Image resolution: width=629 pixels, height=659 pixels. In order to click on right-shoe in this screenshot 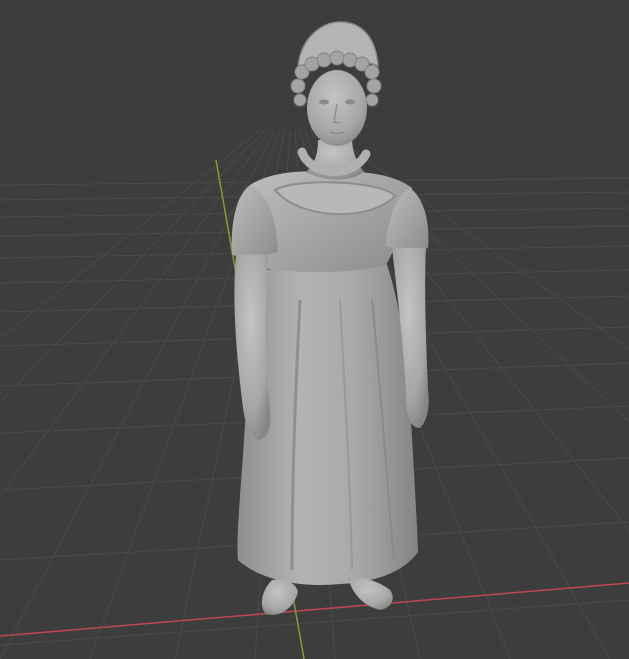, I will do `click(370, 593)`.